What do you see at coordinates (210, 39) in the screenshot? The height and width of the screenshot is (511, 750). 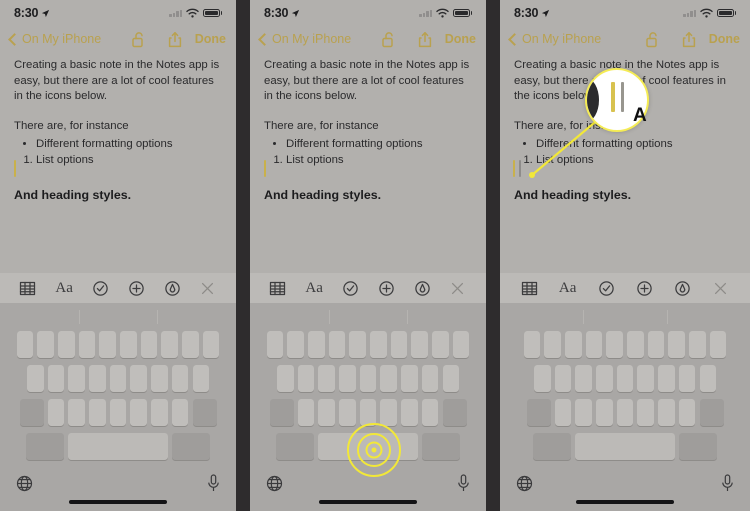 I see `done-button-1: Done` at bounding box center [210, 39].